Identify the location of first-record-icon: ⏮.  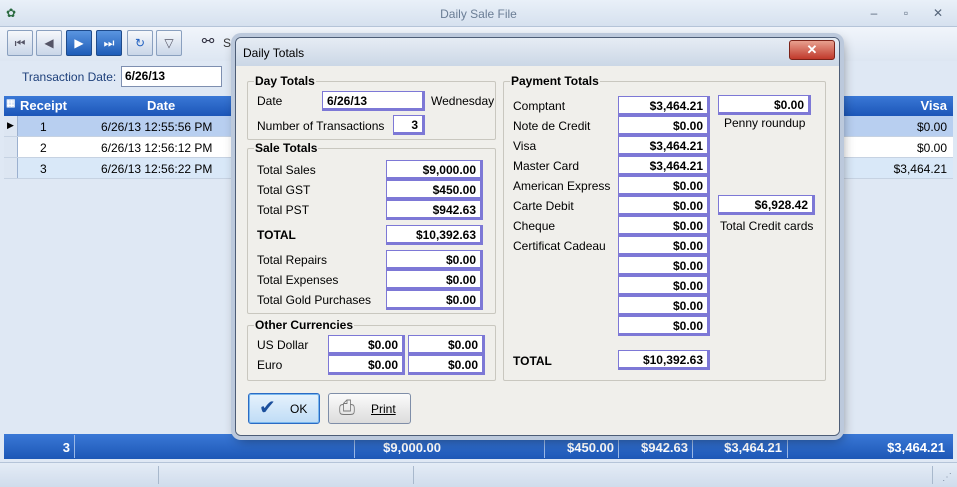
(20, 43).